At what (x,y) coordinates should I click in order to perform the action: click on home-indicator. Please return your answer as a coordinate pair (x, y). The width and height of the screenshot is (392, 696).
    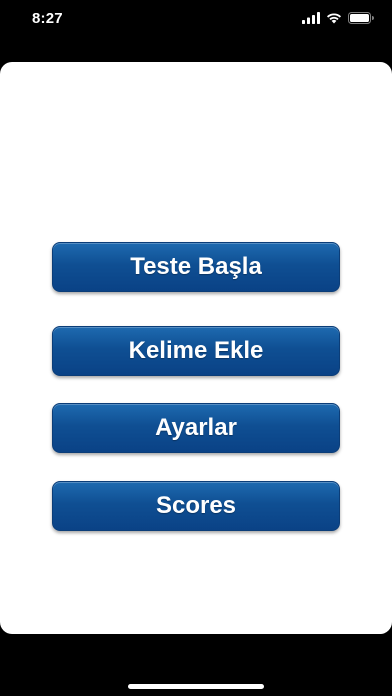
    Looking at the image, I should click on (196, 686).